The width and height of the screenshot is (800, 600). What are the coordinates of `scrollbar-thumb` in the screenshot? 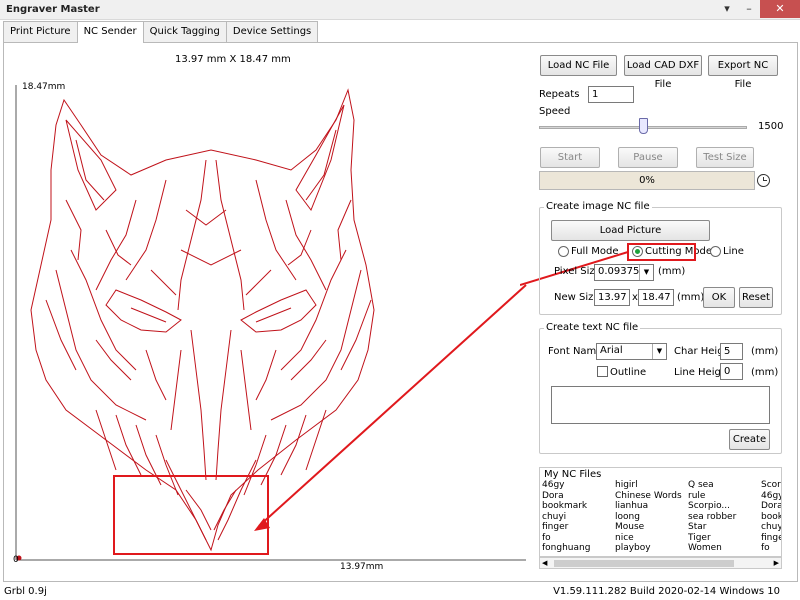 It's located at (644, 563).